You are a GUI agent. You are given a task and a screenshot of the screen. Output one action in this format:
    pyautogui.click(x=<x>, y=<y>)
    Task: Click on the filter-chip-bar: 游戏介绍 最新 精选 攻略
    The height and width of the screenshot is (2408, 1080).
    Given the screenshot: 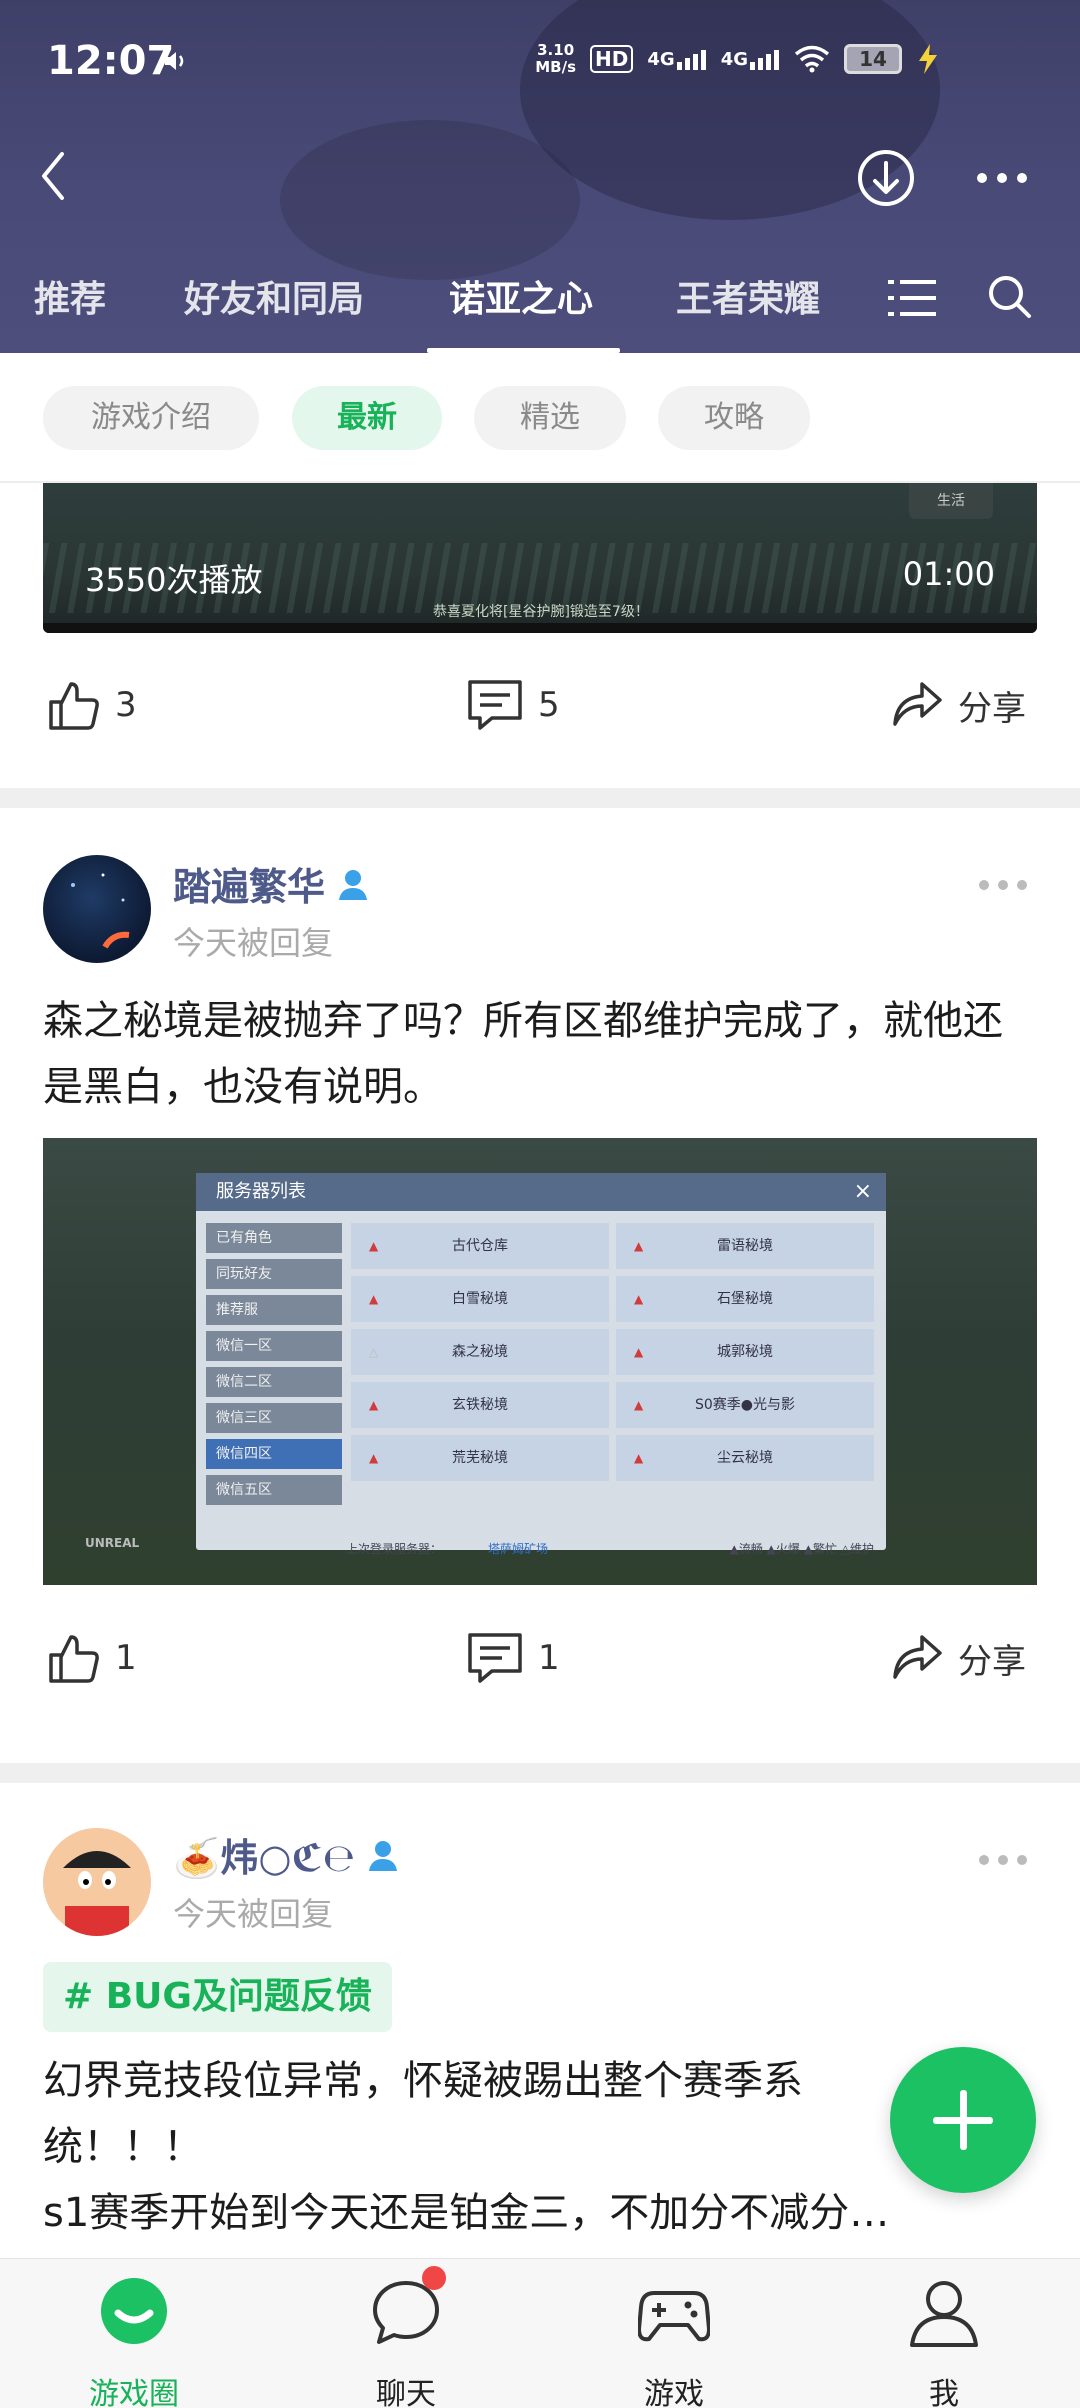 What is the action you would take?
    pyautogui.click(x=540, y=418)
    